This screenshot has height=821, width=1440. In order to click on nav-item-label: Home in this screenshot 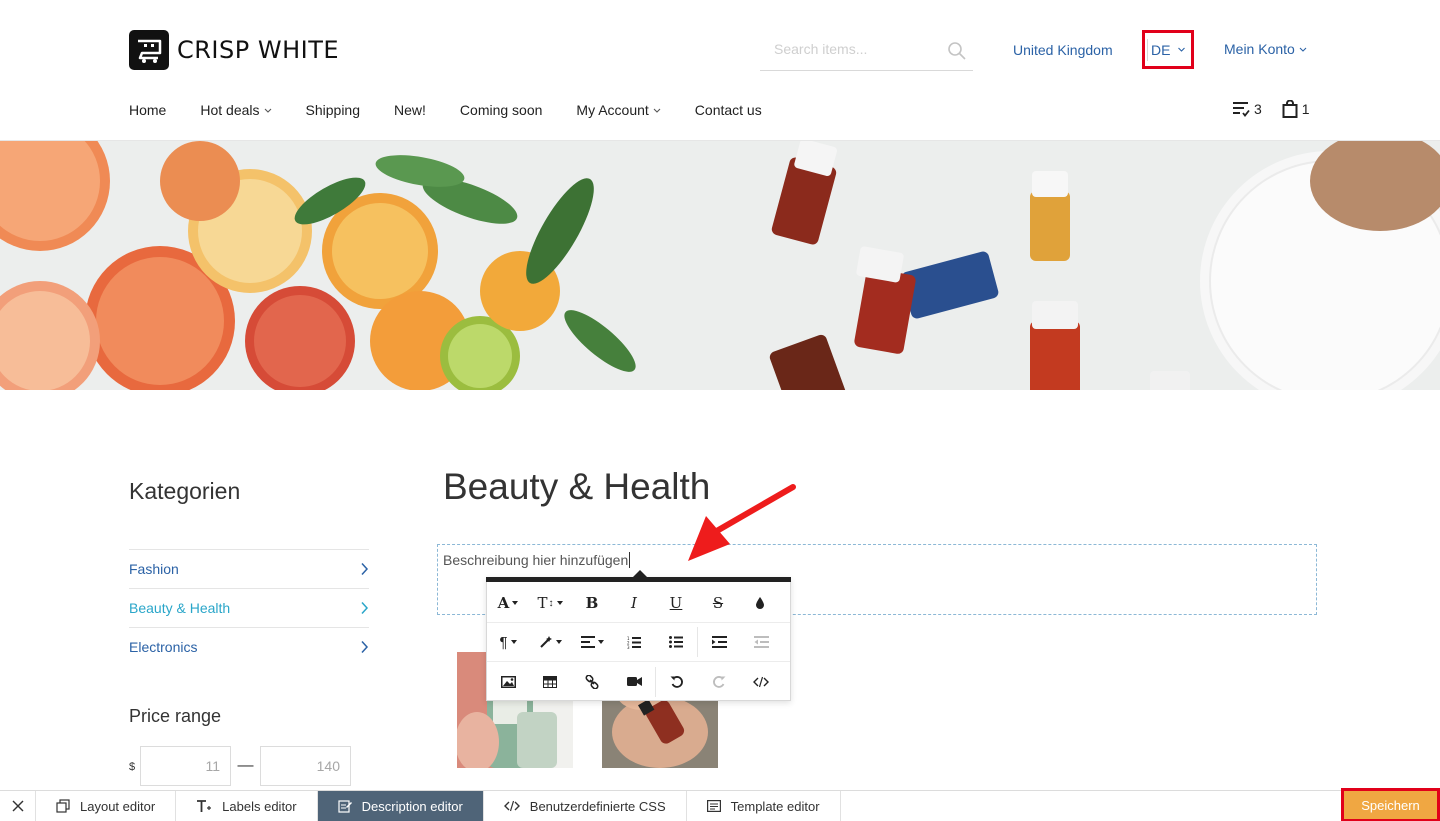, I will do `click(148, 110)`.